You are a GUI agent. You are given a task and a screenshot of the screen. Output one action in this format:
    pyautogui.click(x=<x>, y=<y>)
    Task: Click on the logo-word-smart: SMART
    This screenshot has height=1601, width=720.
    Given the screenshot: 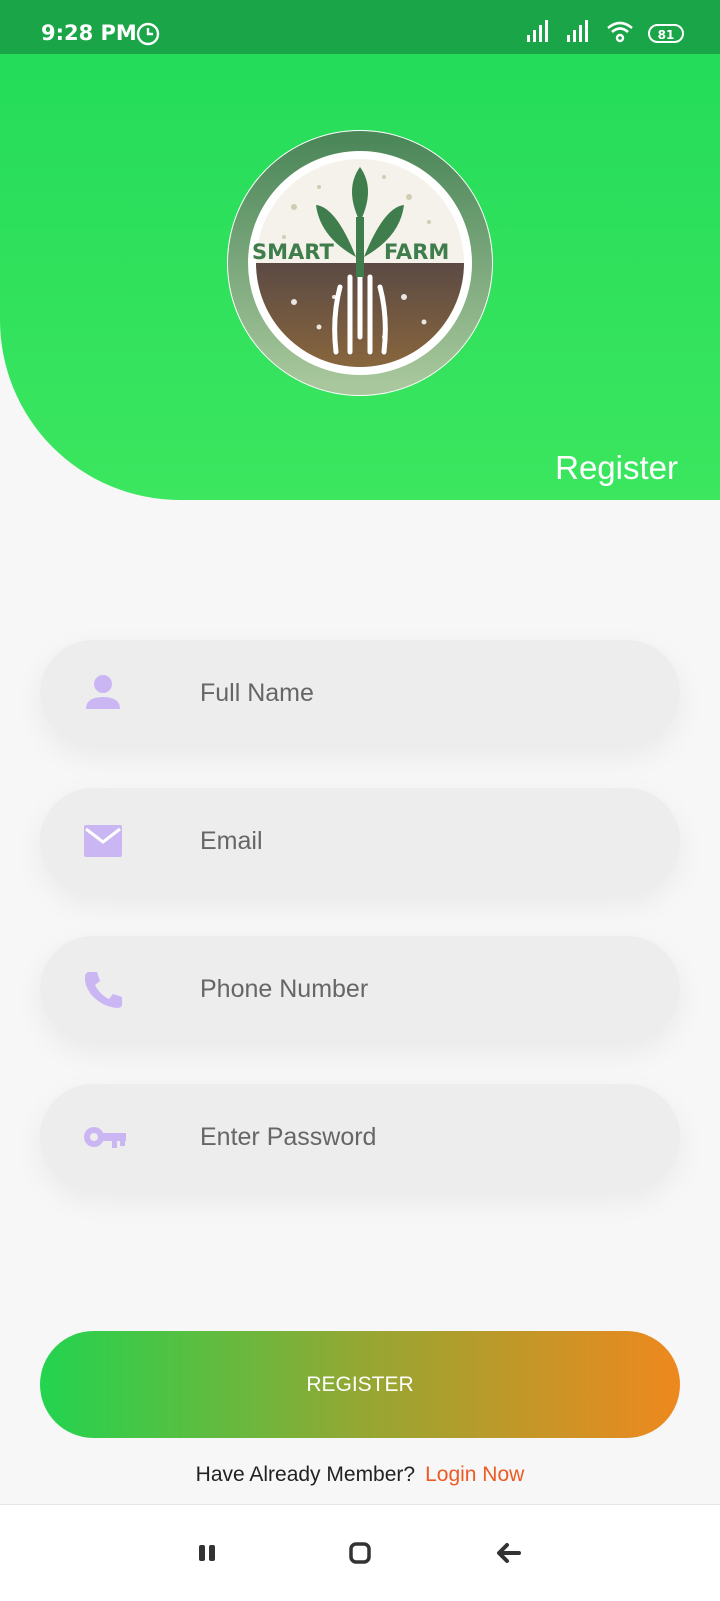 What is the action you would take?
    pyautogui.click(x=293, y=252)
    